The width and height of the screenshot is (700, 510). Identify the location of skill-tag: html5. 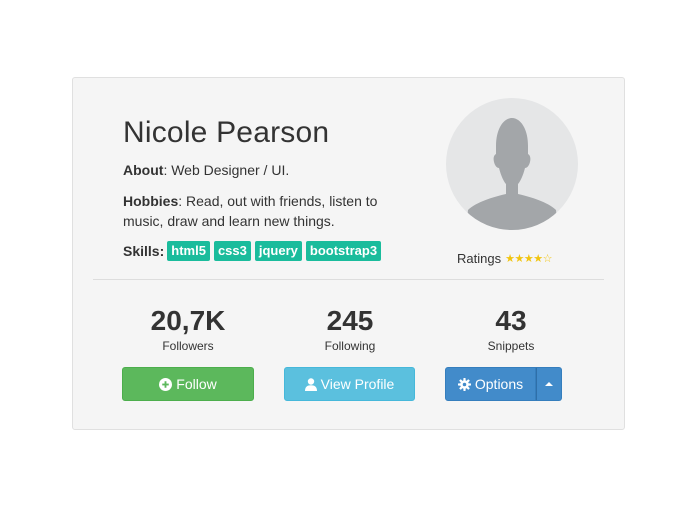
(188, 251).